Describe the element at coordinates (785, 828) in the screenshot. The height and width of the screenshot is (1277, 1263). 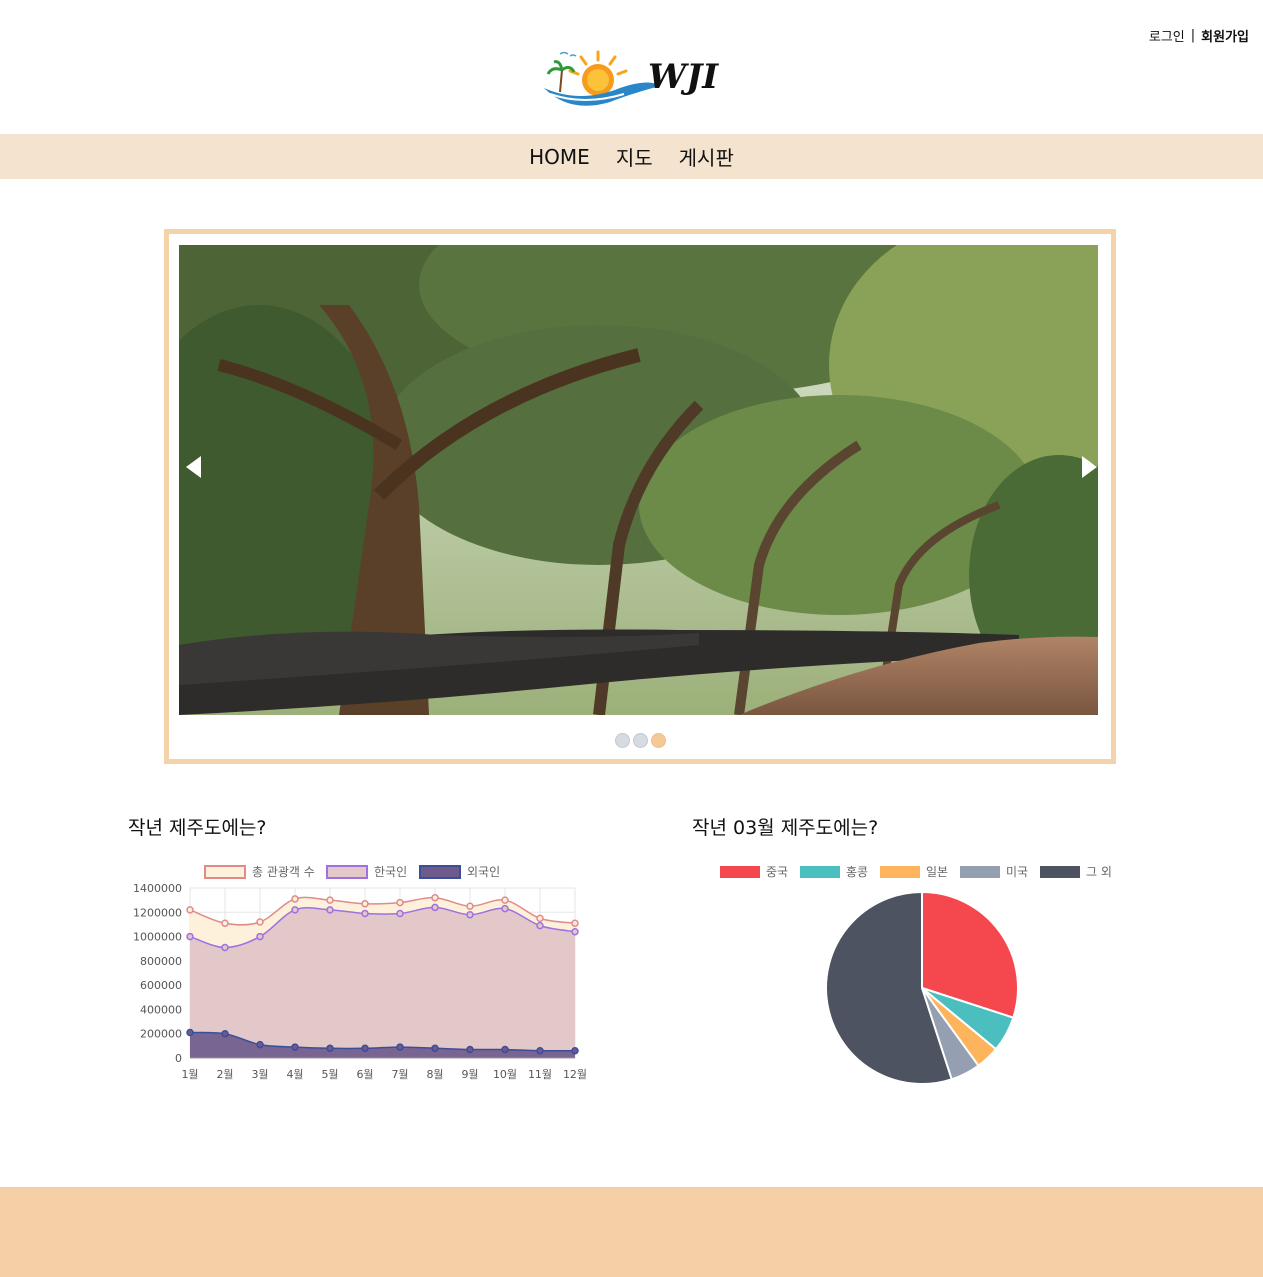
I see `monthly-stats-title: 작년 03월 제주도에는?` at that location.